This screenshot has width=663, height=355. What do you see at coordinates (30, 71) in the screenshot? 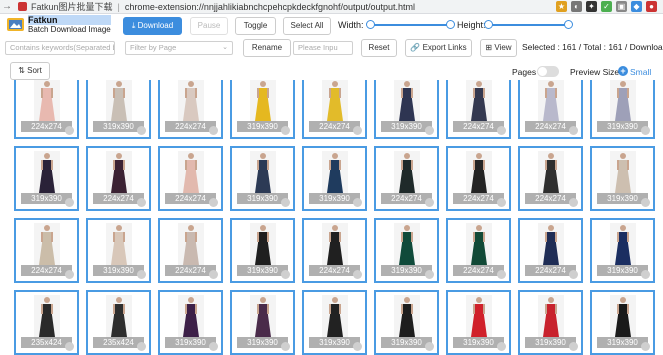
I see `sort-button: ⇅ Sort` at bounding box center [30, 71].